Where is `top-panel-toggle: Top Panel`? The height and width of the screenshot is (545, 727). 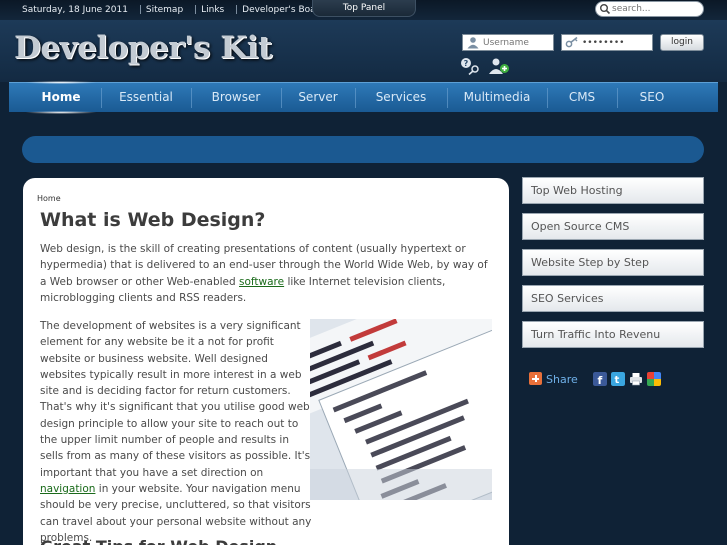
top-panel-toggle: Top Panel is located at coordinates (364, 8).